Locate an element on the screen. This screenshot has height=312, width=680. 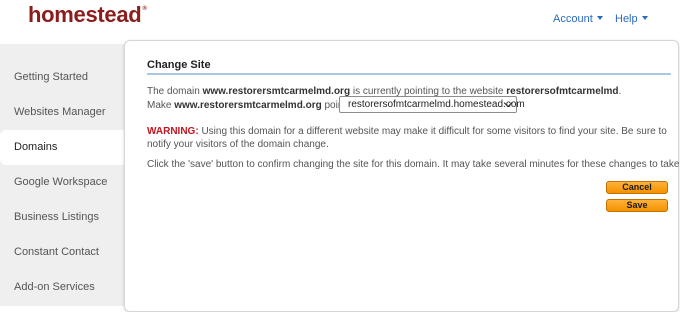
account-menu: Account is located at coordinates (578, 19).